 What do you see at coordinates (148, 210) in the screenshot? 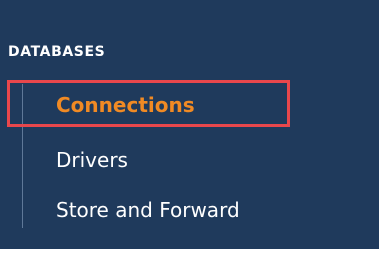
I see `nav-item-store-and-forward: Store and Forward` at bounding box center [148, 210].